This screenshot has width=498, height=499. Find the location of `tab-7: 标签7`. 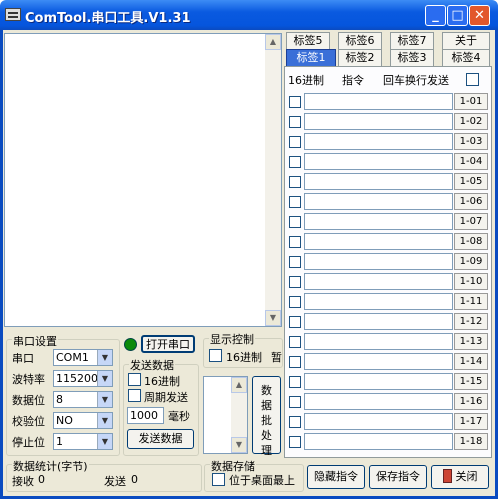

tab-7: 标签7 is located at coordinates (412, 40).